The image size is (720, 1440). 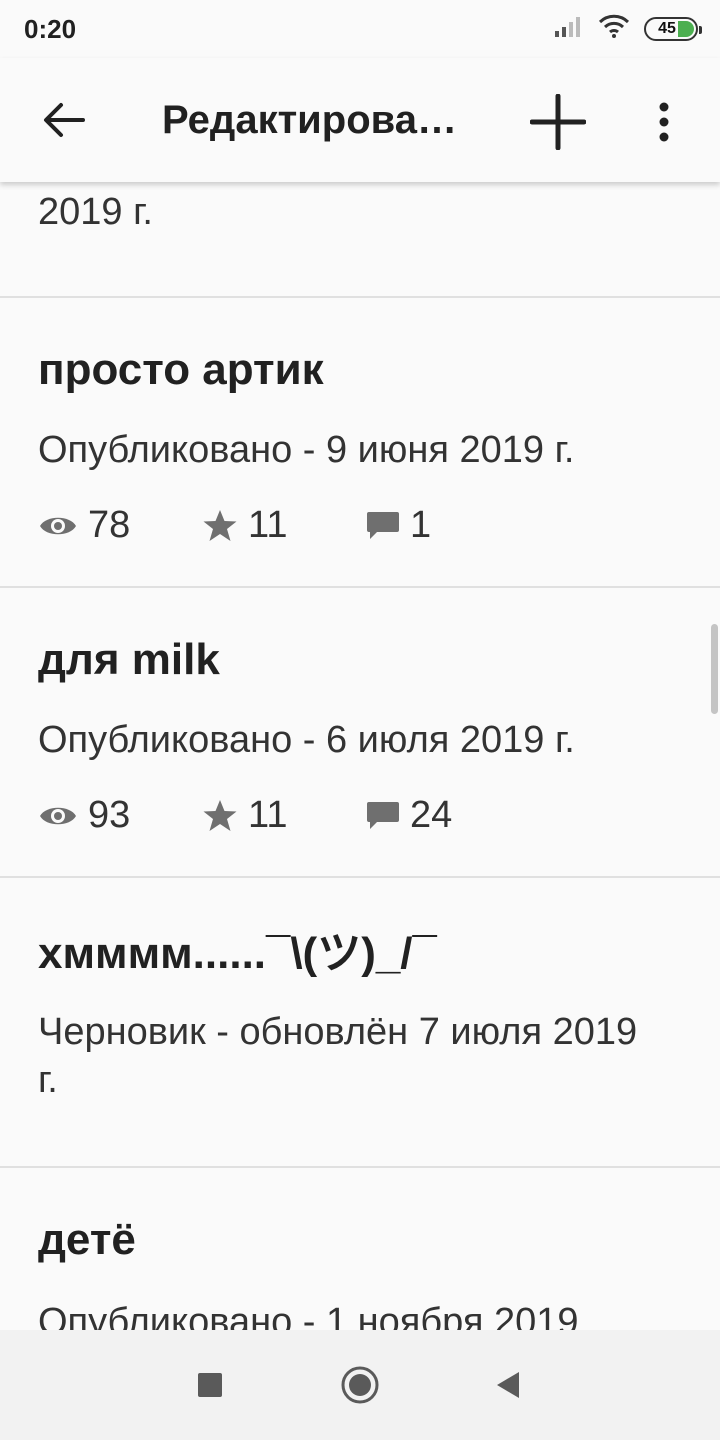 I want to click on more-vert-icon, so click(x=664, y=122).